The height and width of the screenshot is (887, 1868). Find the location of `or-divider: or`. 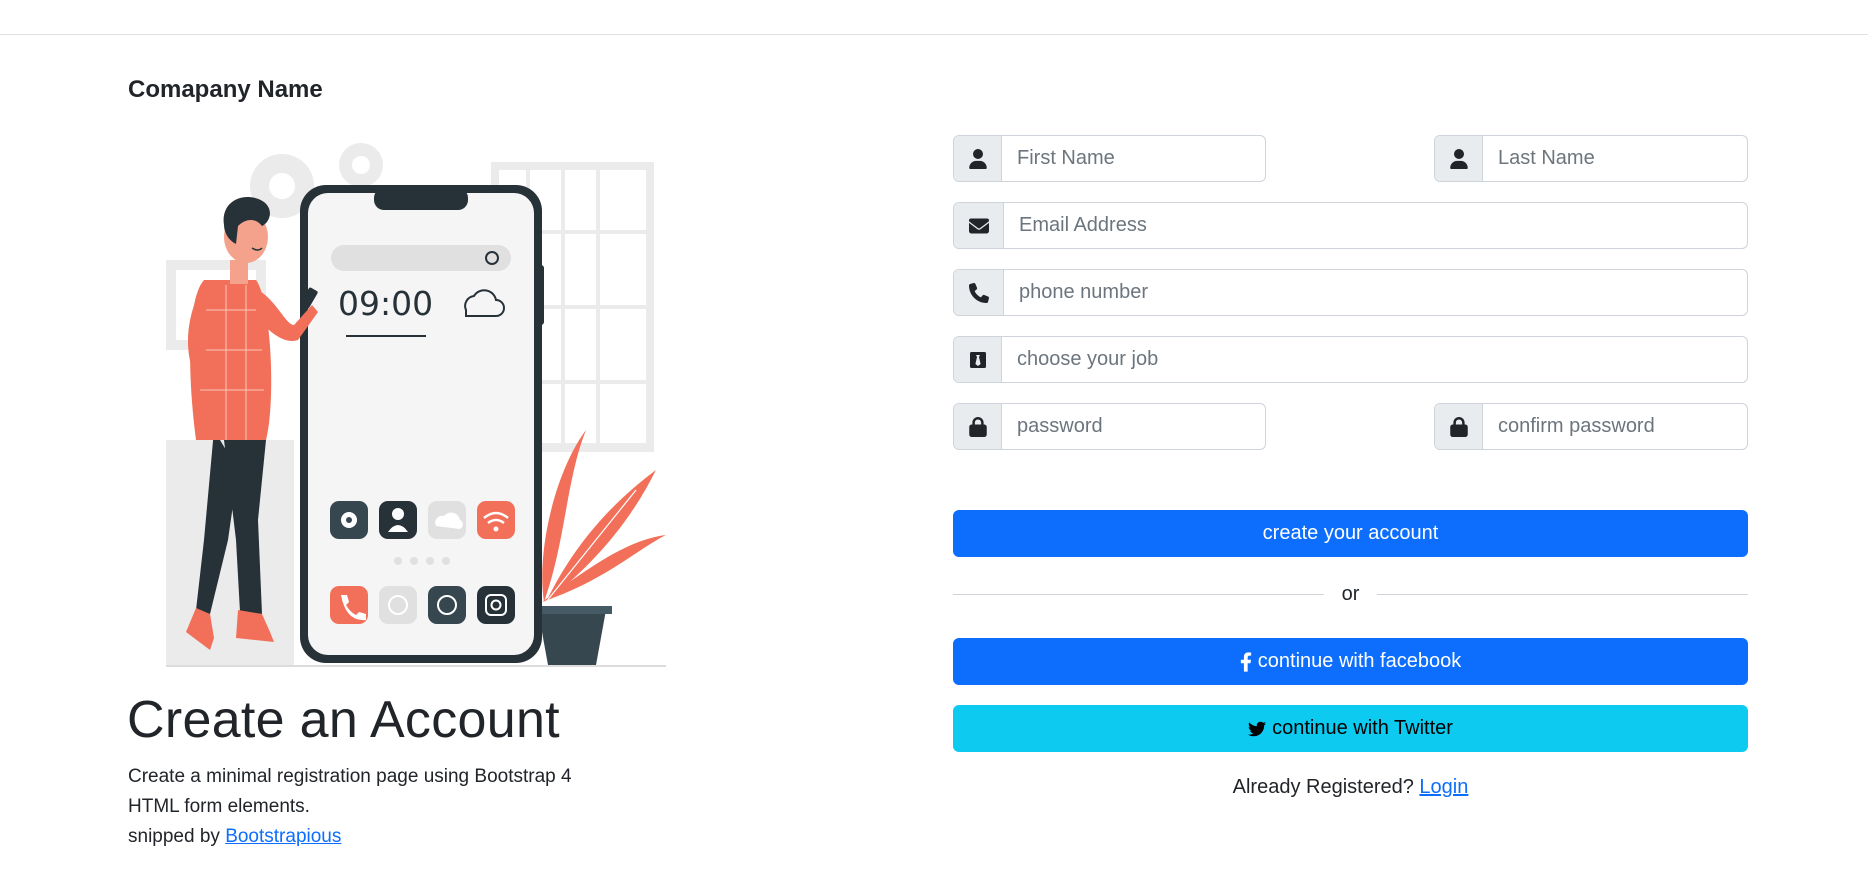

or-divider: or is located at coordinates (1351, 593).